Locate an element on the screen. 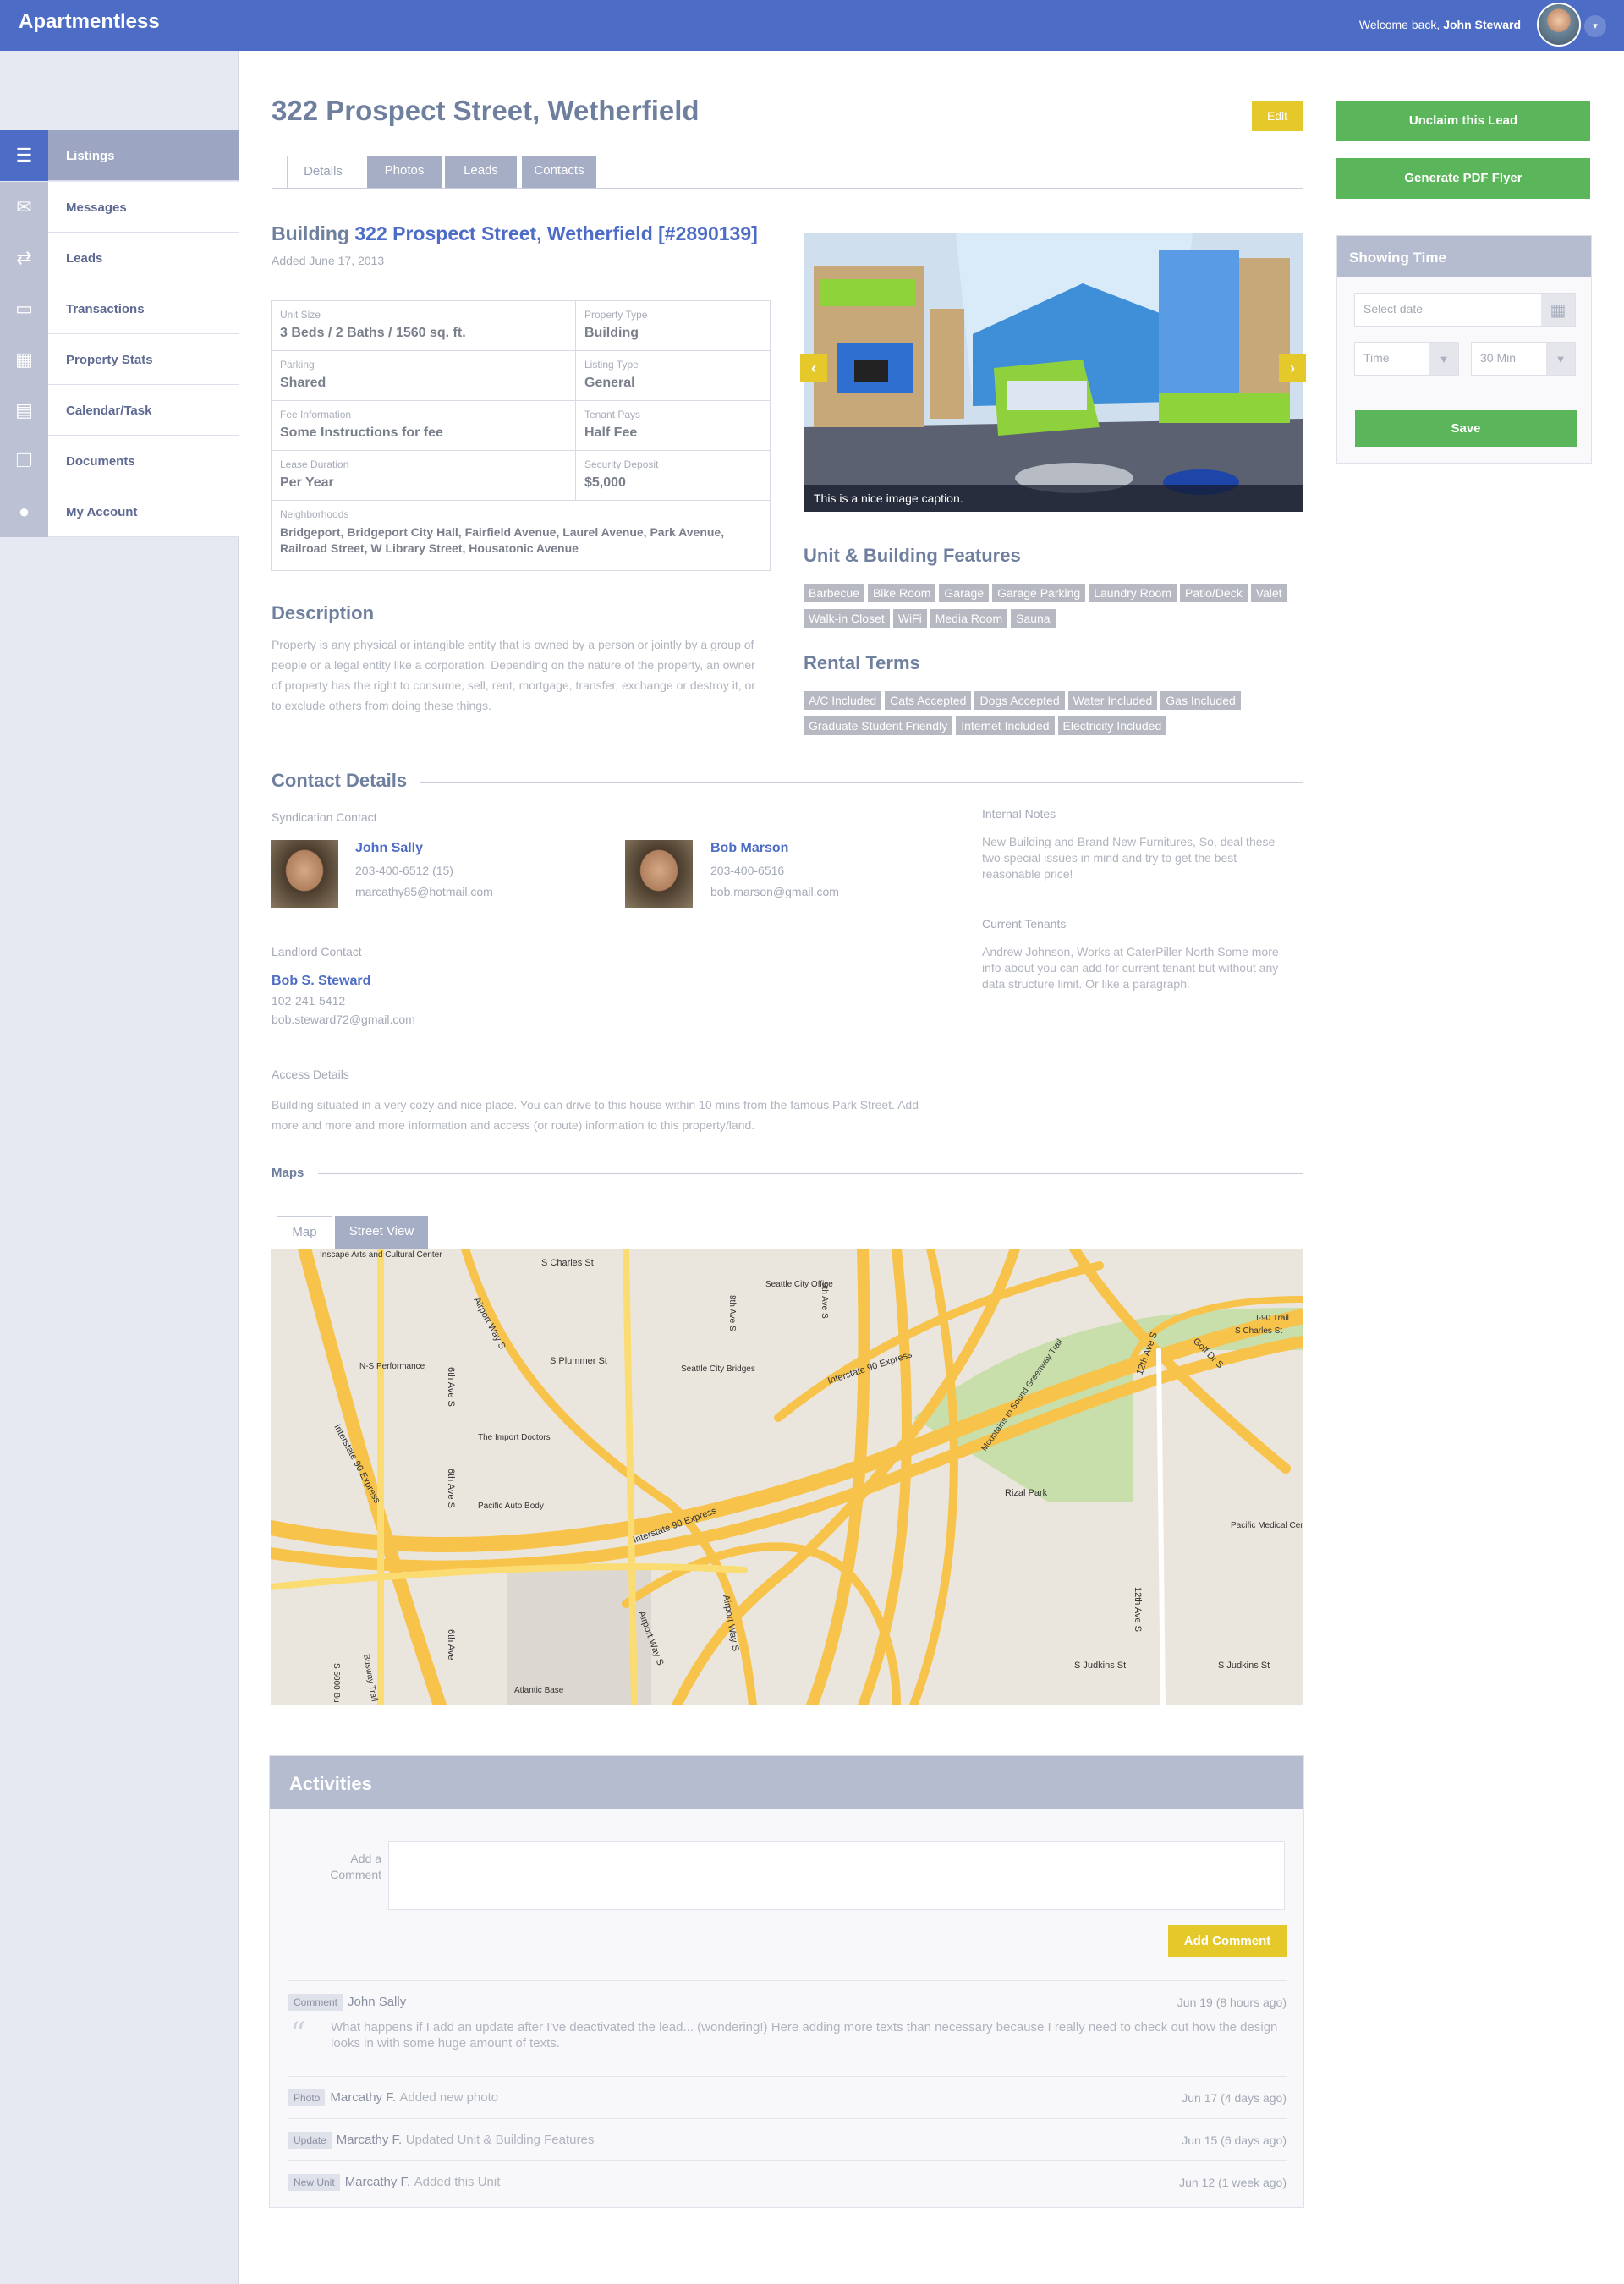  list-icon: ☰ is located at coordinates (24, 155).